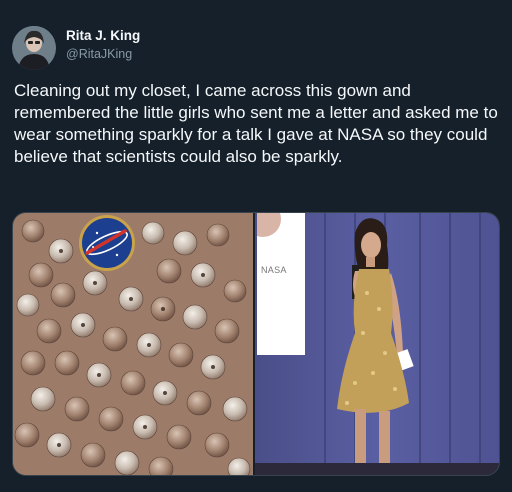 The height and width of the screenshot is (492, 512). Describe the element at coordinates (377, 469) in the screenshot. I see `stage-floor` at that location.